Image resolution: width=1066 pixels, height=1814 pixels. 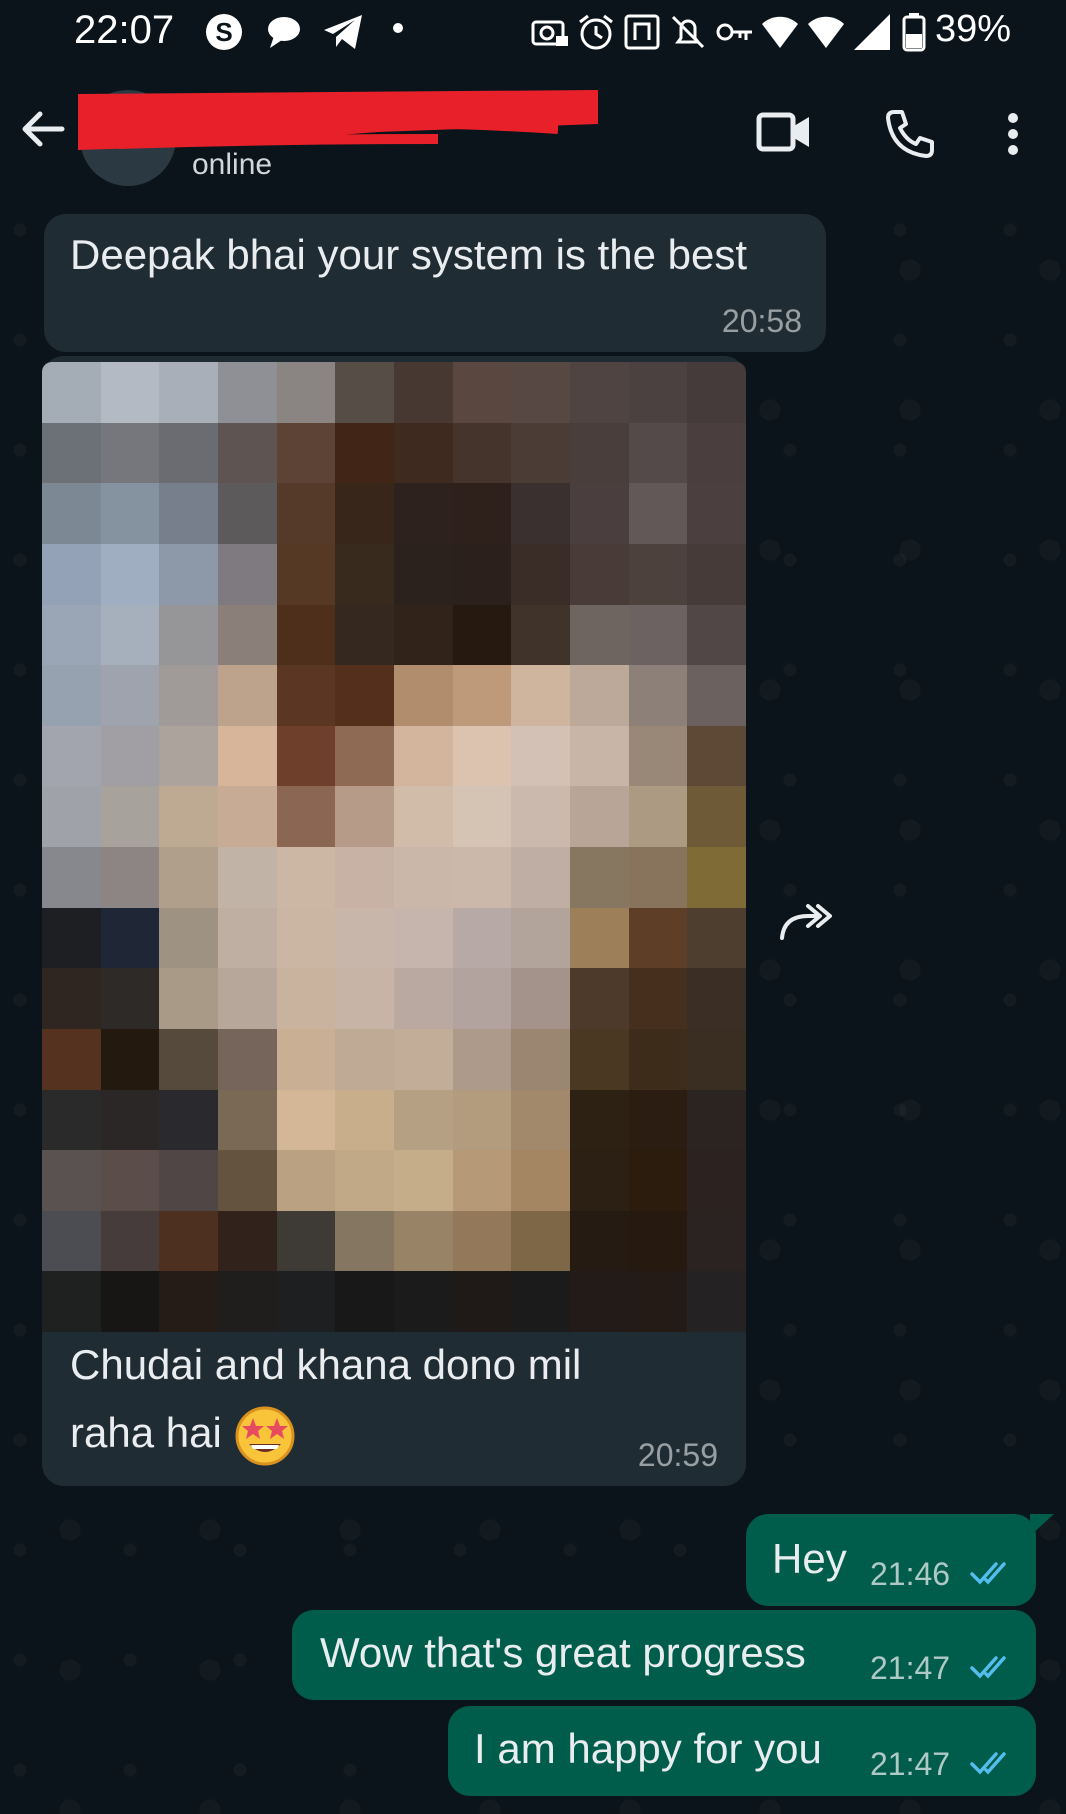 I want to click on more-options-icon, so click(x=1013, y=134).